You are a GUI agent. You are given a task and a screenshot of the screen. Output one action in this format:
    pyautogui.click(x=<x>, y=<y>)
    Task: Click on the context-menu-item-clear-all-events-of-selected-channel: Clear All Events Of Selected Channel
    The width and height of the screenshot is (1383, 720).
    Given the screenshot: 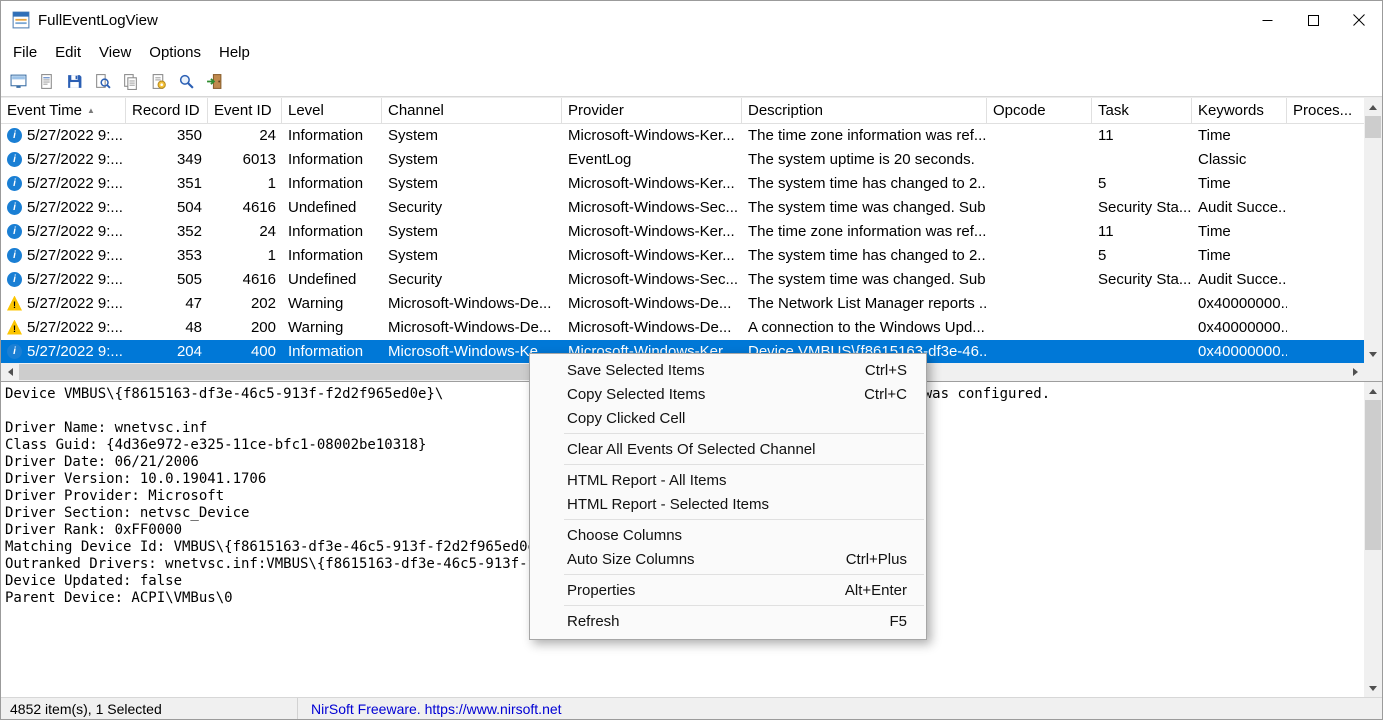 What is the action you would take?
    pyautogui.click(x=728, y=449)
    